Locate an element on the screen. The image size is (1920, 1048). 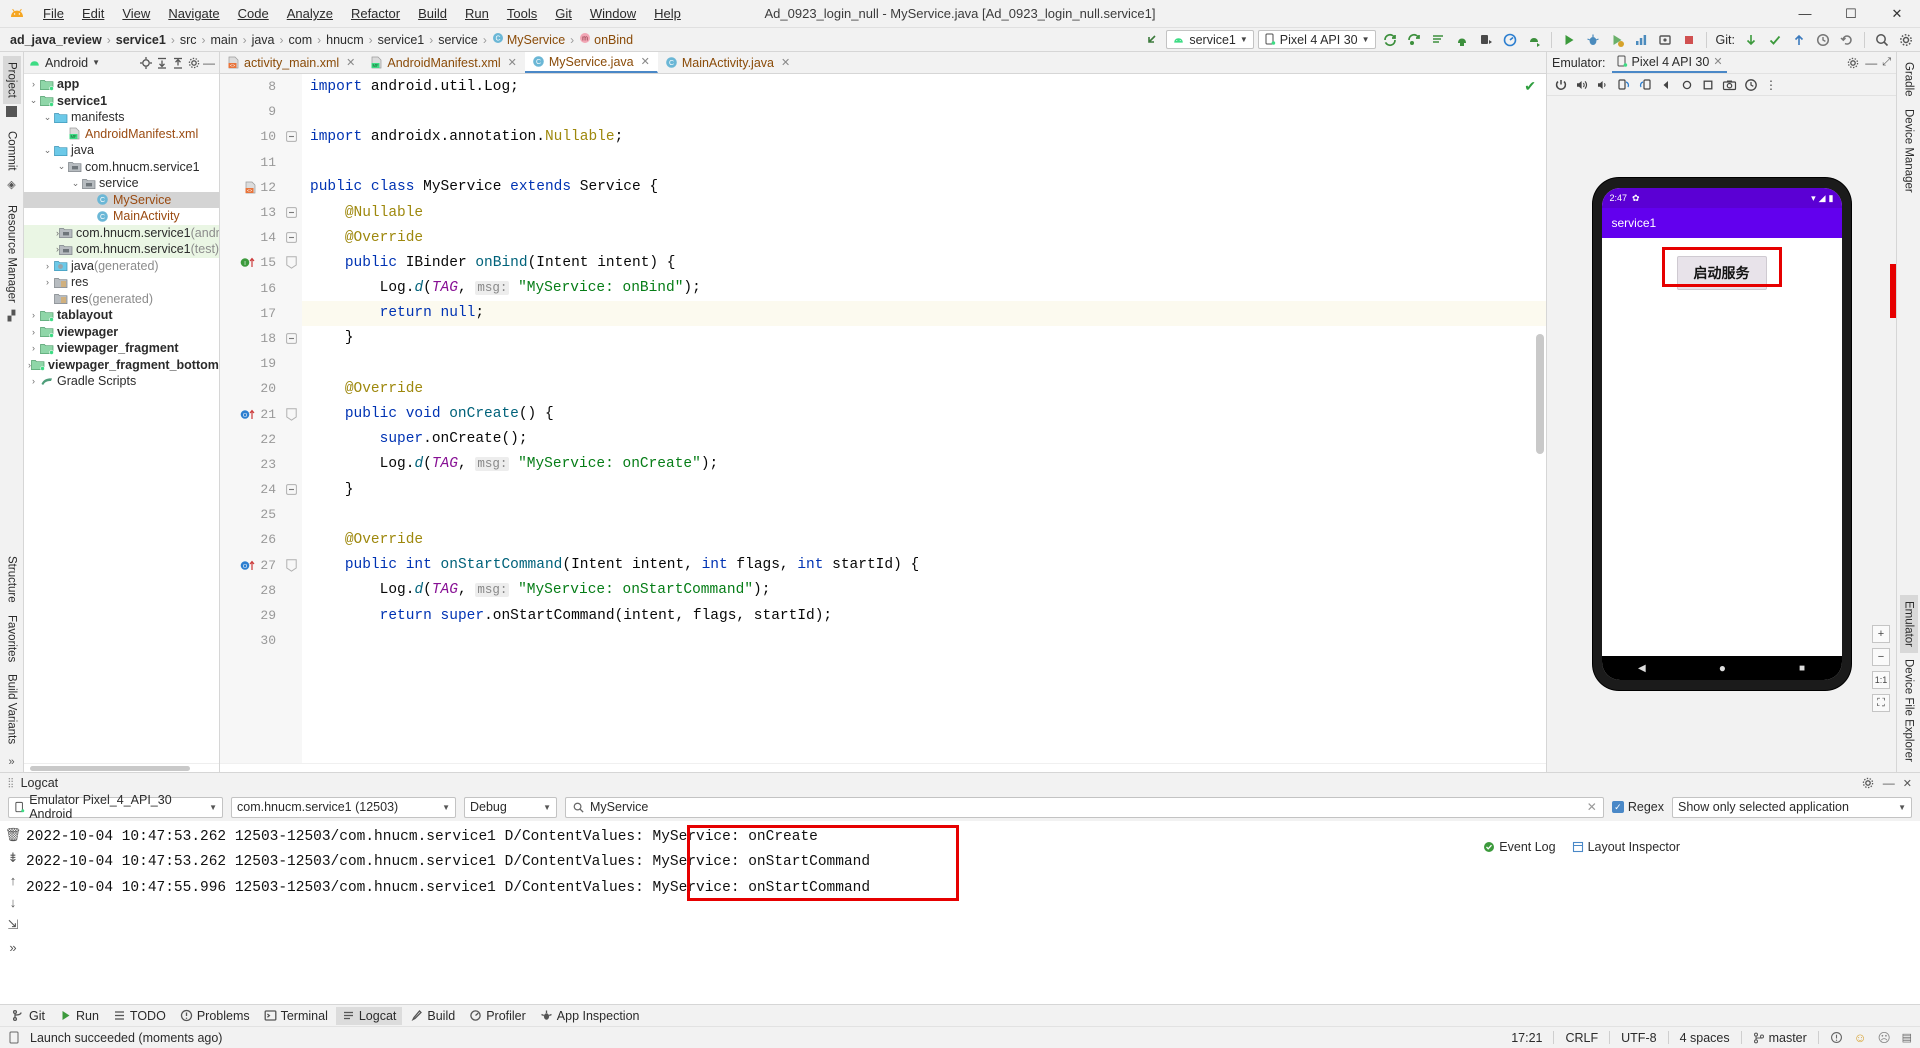
rail-item-device-file-explorer: Device File Explorer is located at coordinates (1909, 710).